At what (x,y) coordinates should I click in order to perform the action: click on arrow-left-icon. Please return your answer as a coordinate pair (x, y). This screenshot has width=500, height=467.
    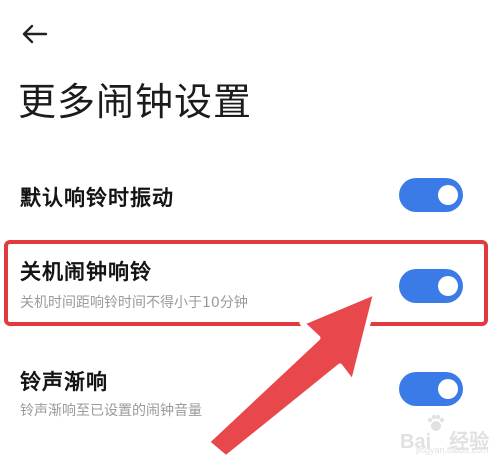
    Looking at the image, I should click on (35, 34).